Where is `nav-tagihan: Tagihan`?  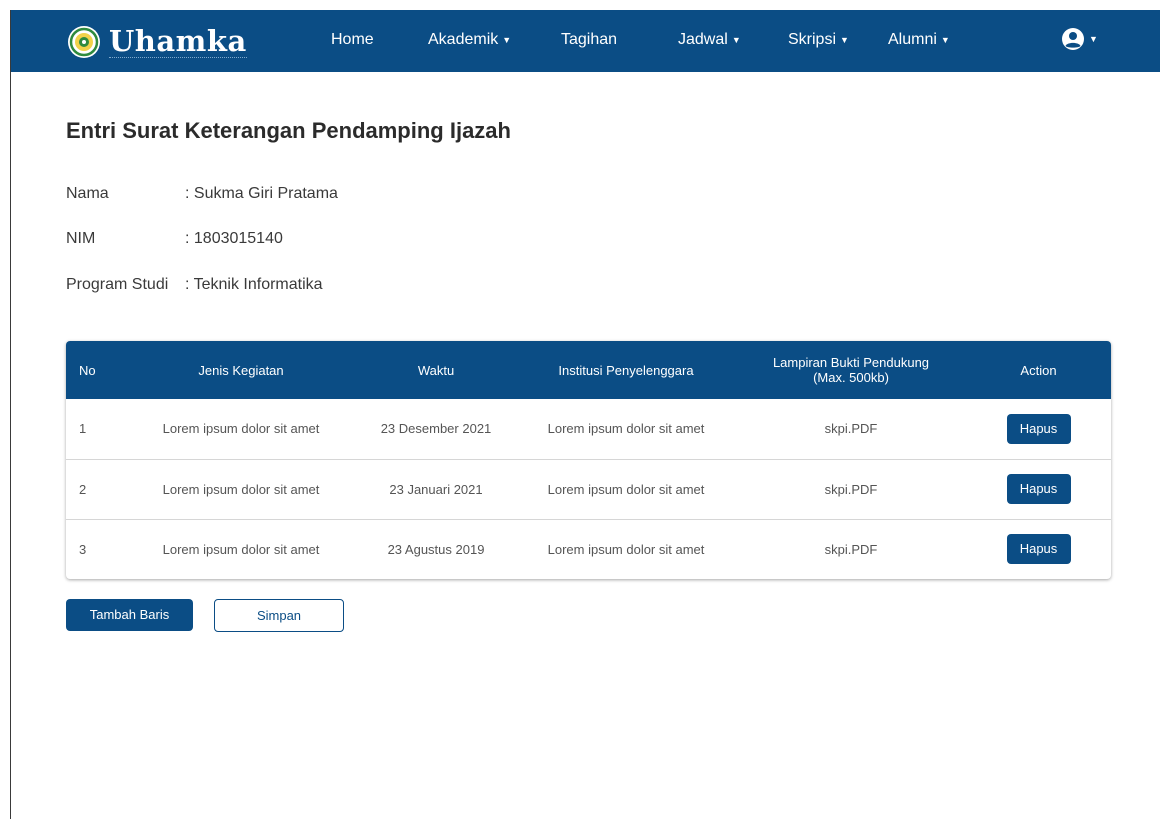
nav-tagihan: Tagihan is located at coordinates (589, 40).